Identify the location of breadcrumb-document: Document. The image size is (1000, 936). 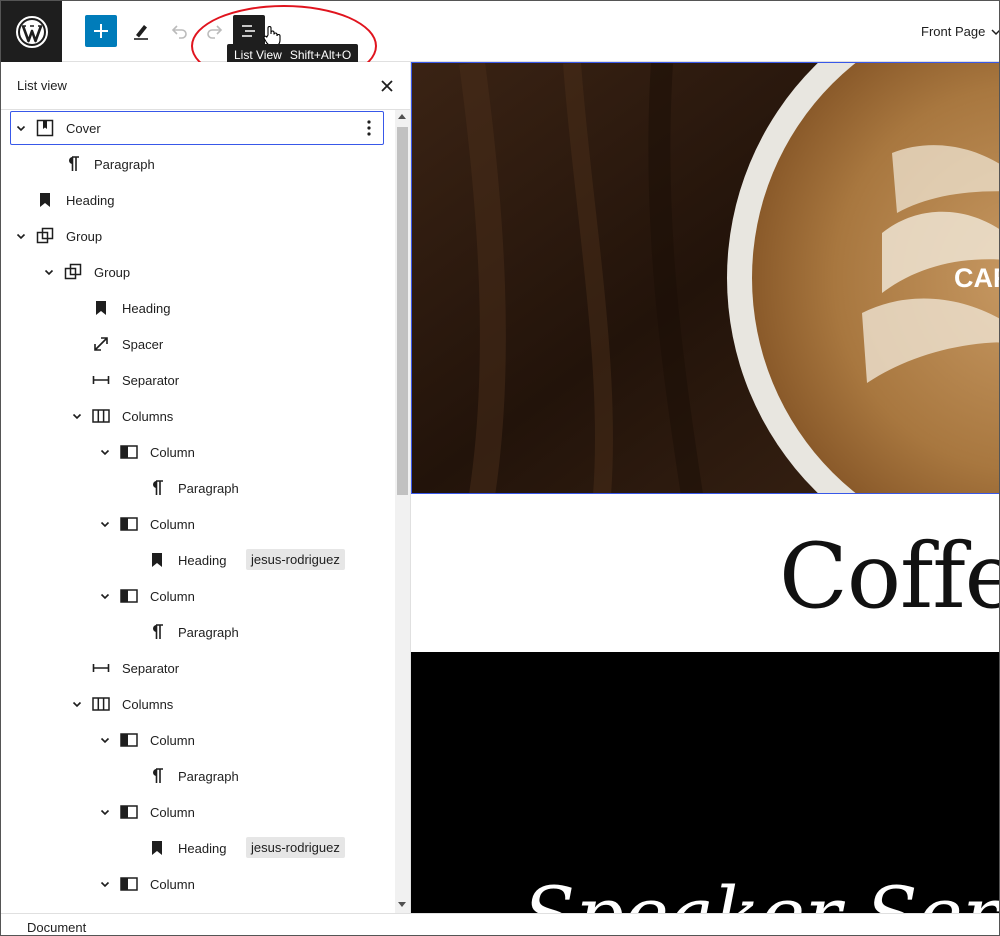
(56, 927).